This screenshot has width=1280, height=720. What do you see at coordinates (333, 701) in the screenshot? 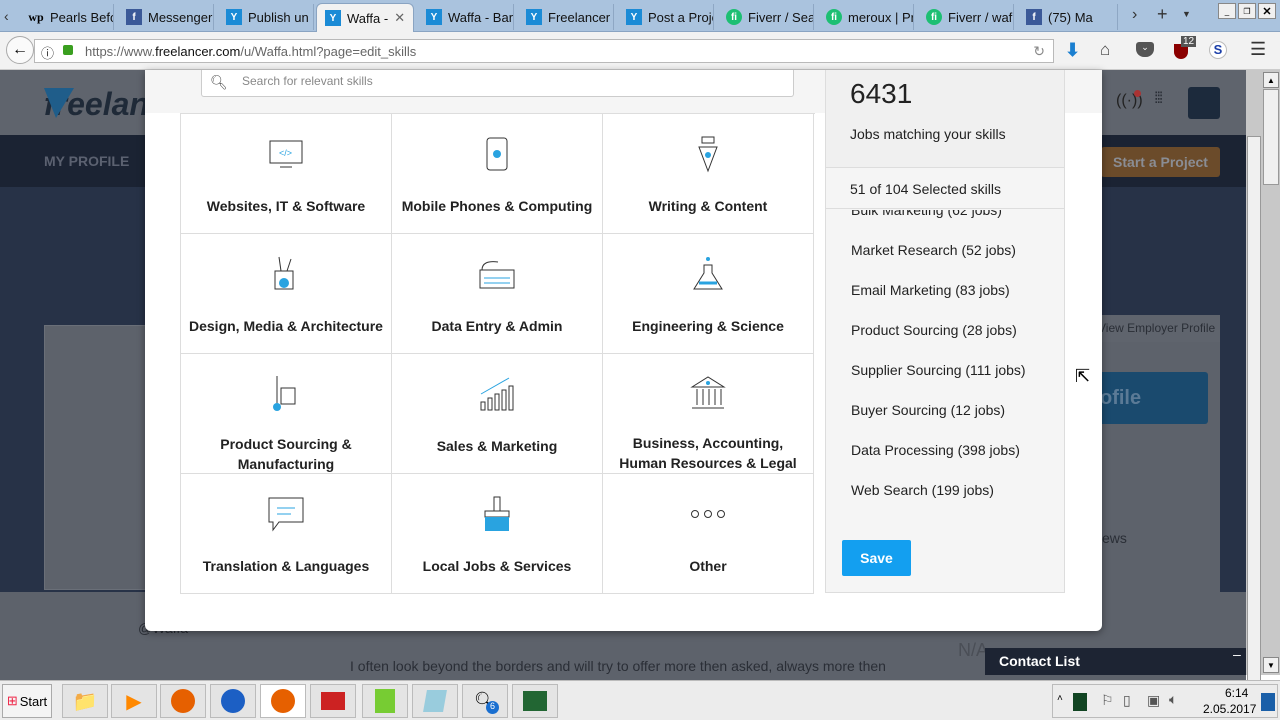
I see `taskbar-toolbox` at bounding box center [333, 701].